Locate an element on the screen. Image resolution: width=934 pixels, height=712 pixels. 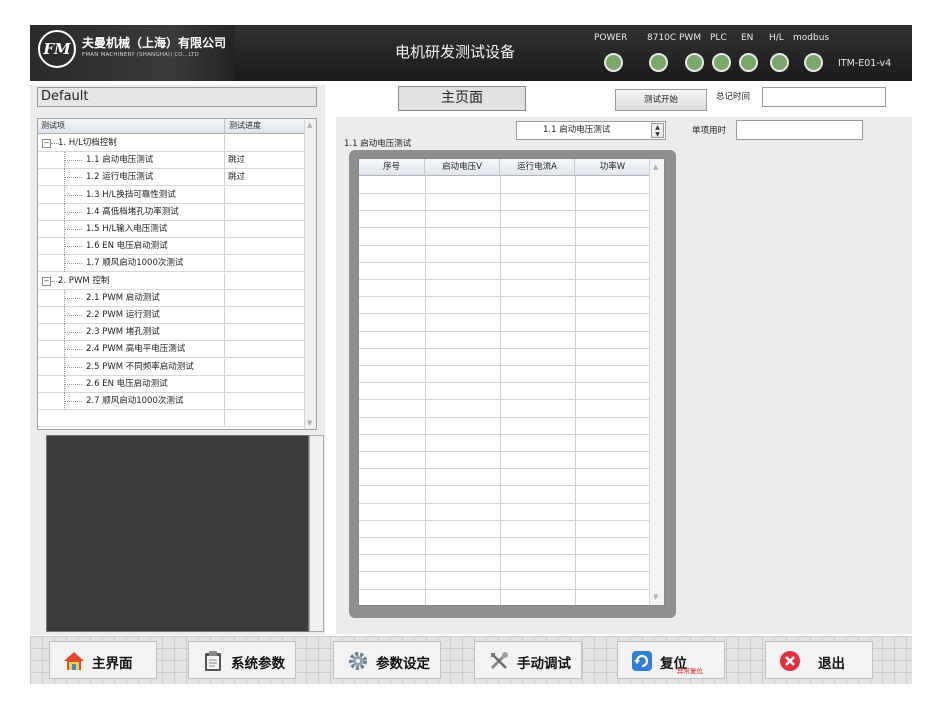
home-button: 主界面 is located at coordinates (103, 660).